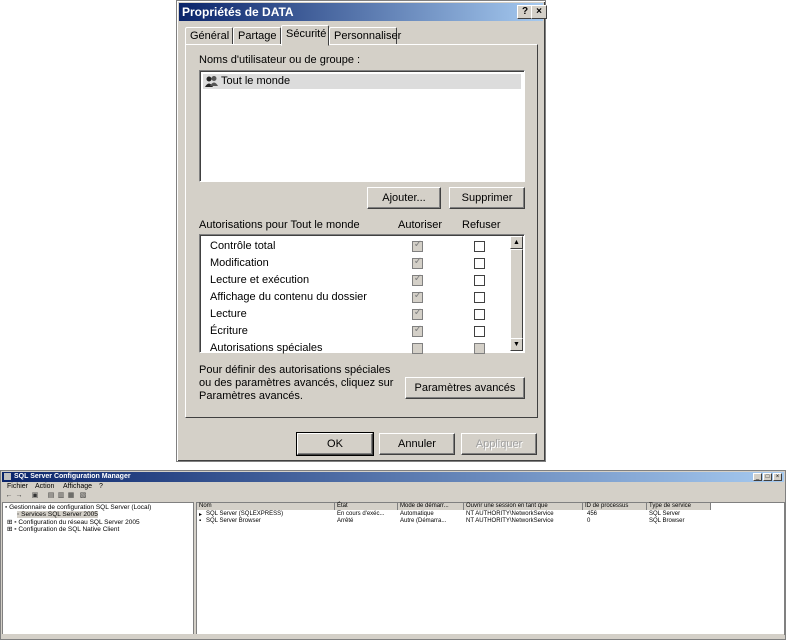  I want to click on app-icon, so click(7, 476).